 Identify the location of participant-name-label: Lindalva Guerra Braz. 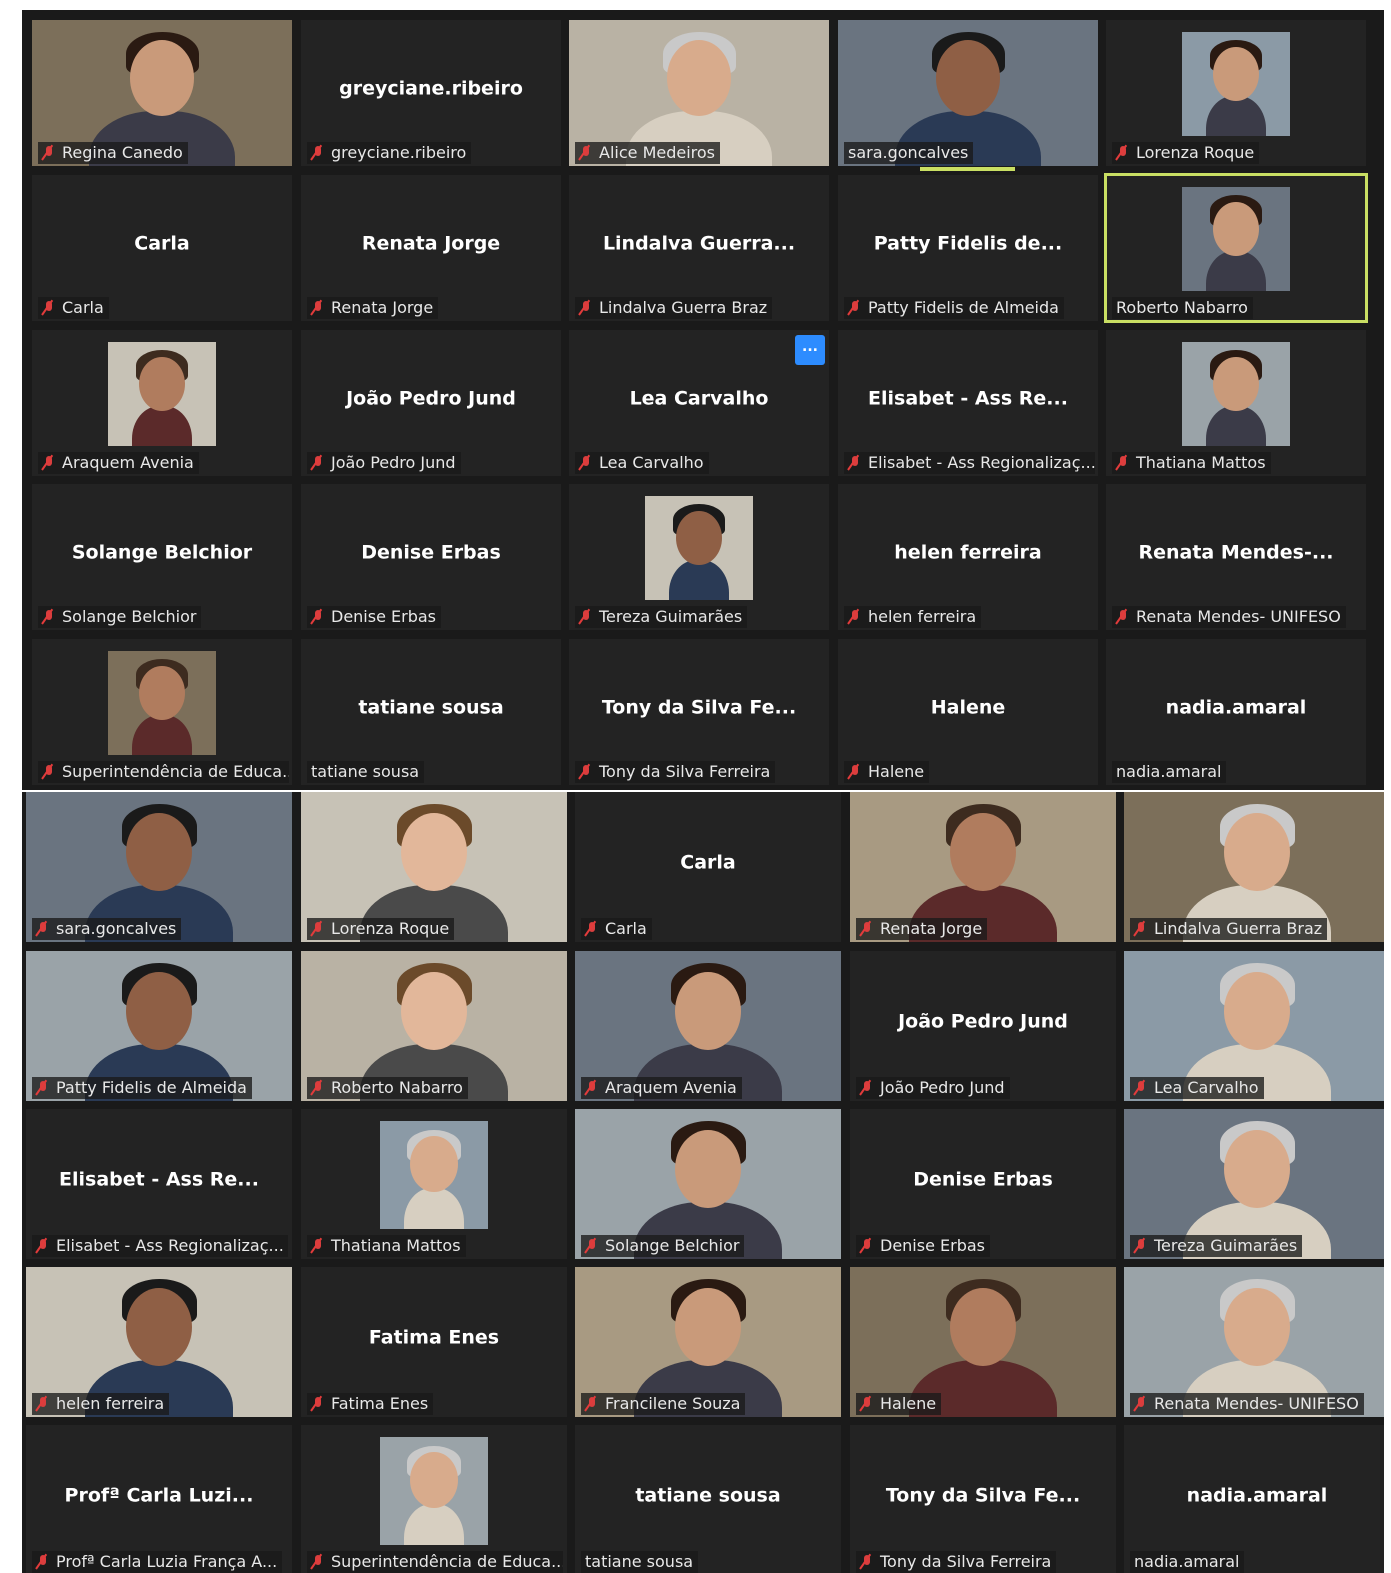
(683, 307).